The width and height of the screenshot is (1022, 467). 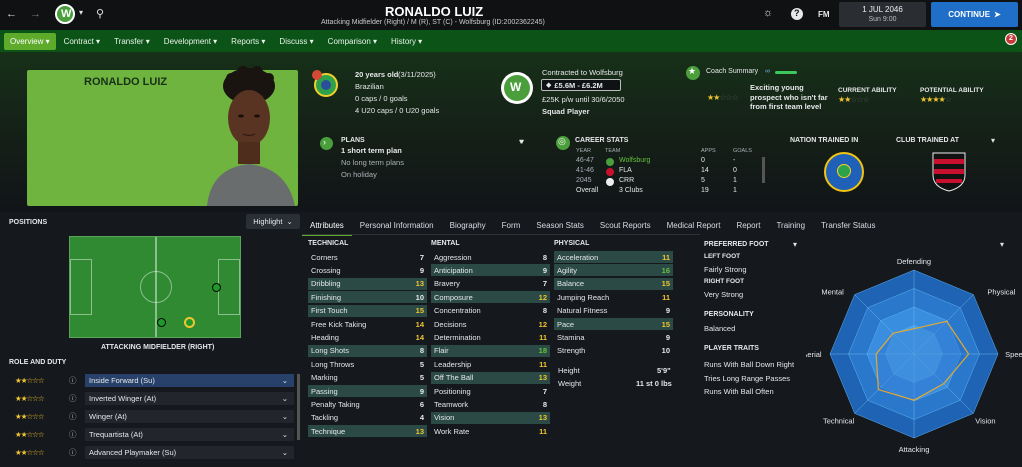 I want to click on role-duty-row: ★★☆☆☆ ⓘ Trequartista (At) ⌄, so click(x=151, y=434).